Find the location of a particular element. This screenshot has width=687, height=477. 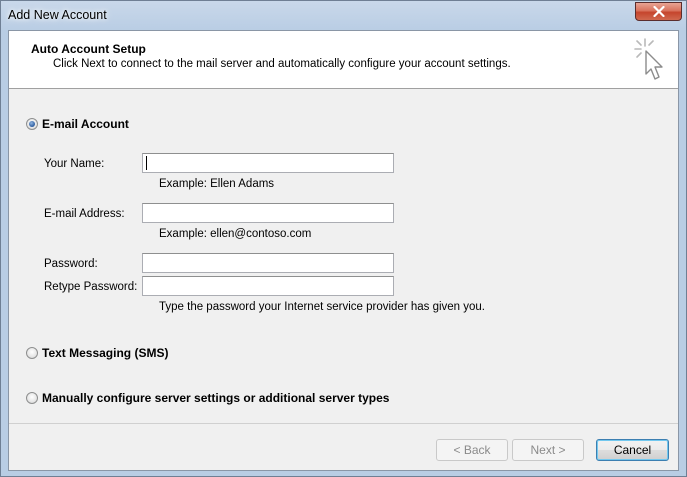

password-label: Password: is located at coordinates (71, 264).